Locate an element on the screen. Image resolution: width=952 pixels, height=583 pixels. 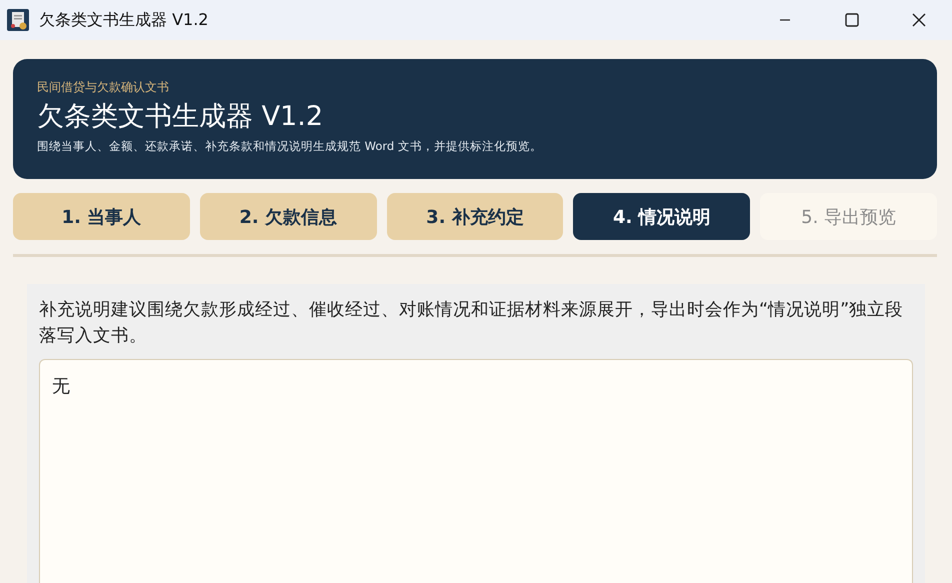
header-subtitle: 围绕当事人、金额、还款承诺、补充条款和情况说明生成规范 Word 文书，并提供标注化预览。 is located at coordinates (289, 146).